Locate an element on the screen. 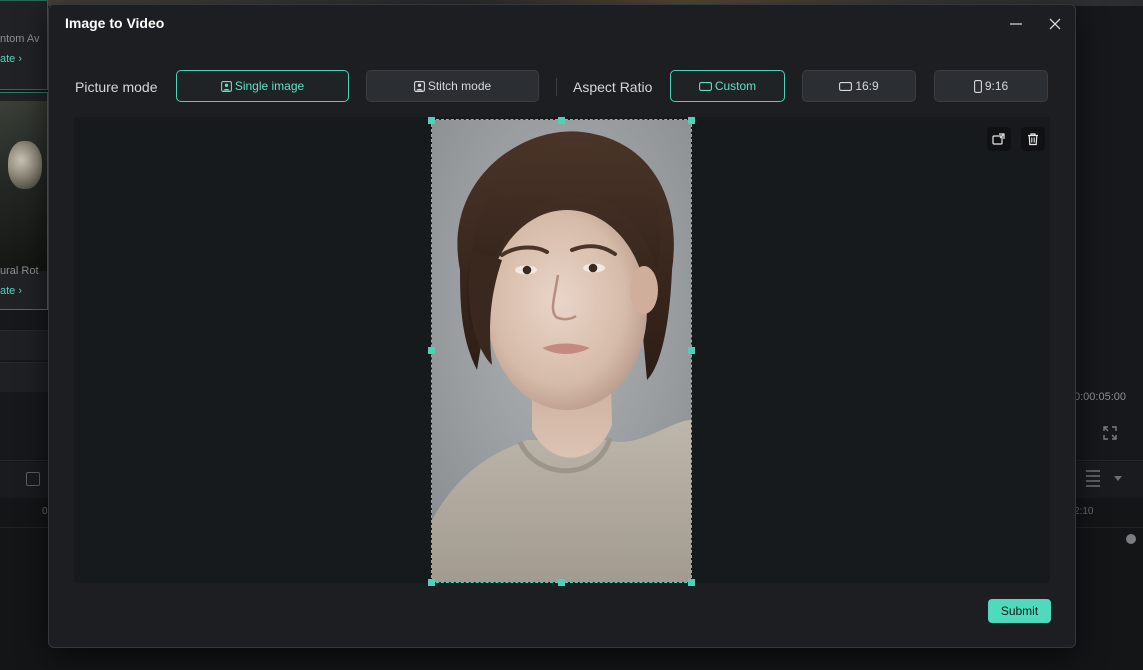  aspect-16-9-label: 16:9 is located at coordinates (867, 86).